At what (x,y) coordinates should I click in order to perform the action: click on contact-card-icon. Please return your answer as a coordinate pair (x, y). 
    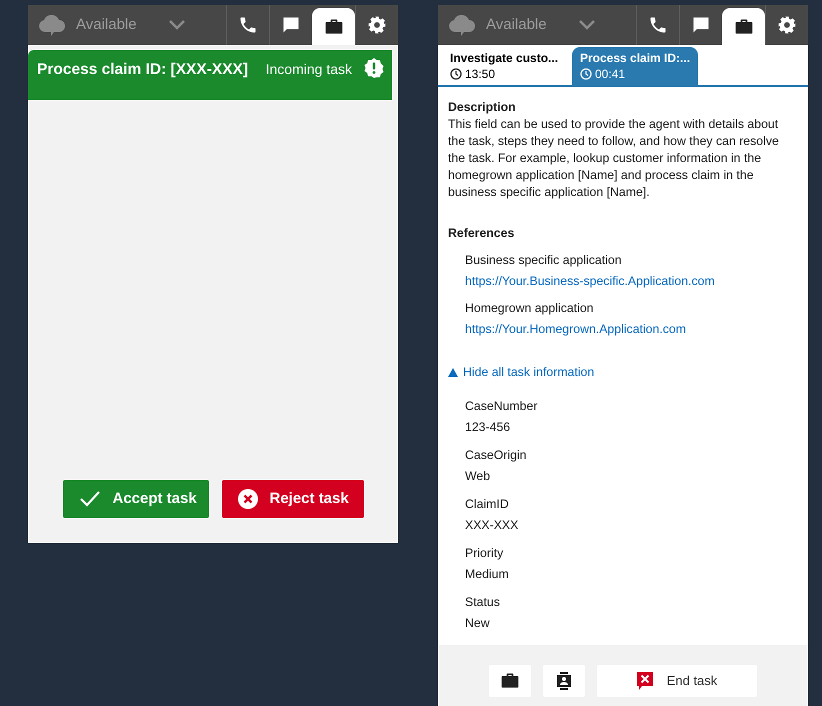
    Looking at the image, I should click on (564, 681).